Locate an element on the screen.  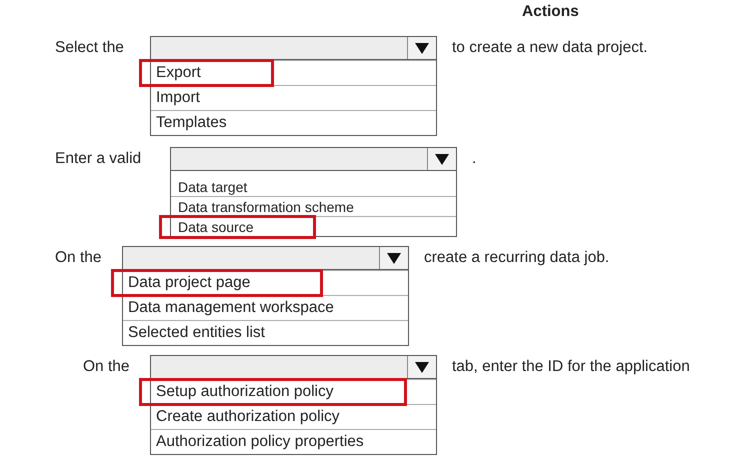
prompt-text: to create a new data project. is located at coordinates (550, 48).